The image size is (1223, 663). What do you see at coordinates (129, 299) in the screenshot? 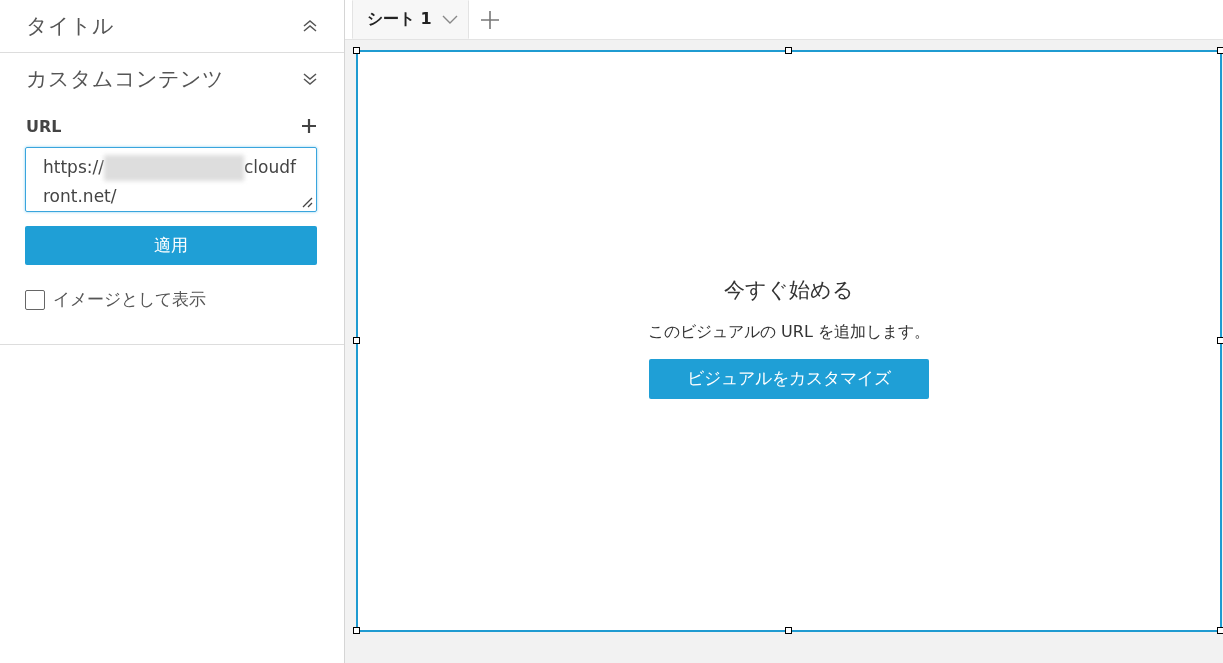
I see `checkbox-label: イメージとして表示` at bounding box center [129, 299].